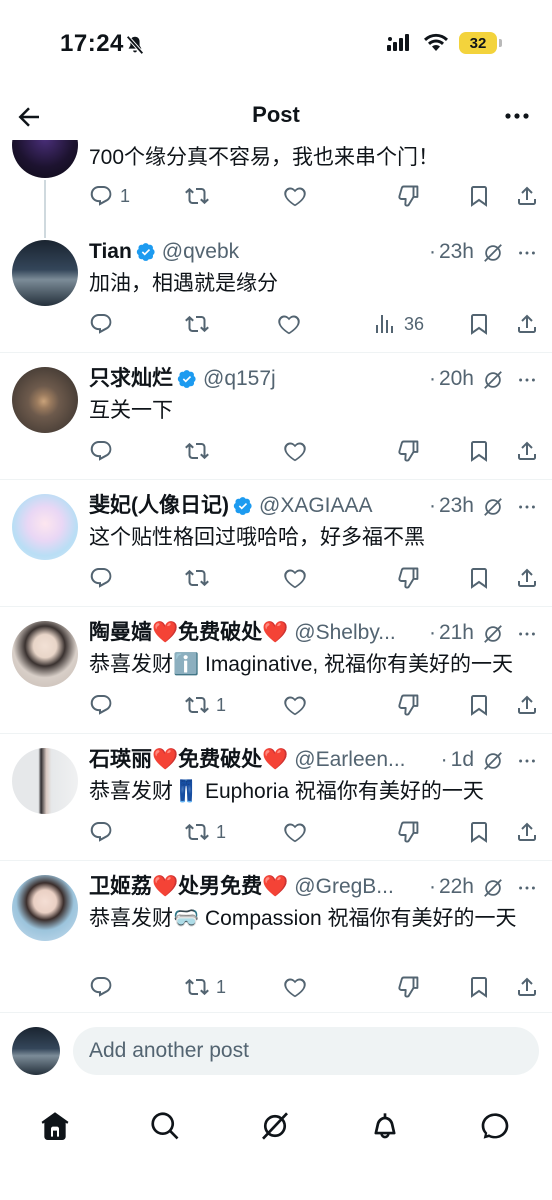 The image size is (552, 1200). I want to click on tab-grok, so click(275, 1126).